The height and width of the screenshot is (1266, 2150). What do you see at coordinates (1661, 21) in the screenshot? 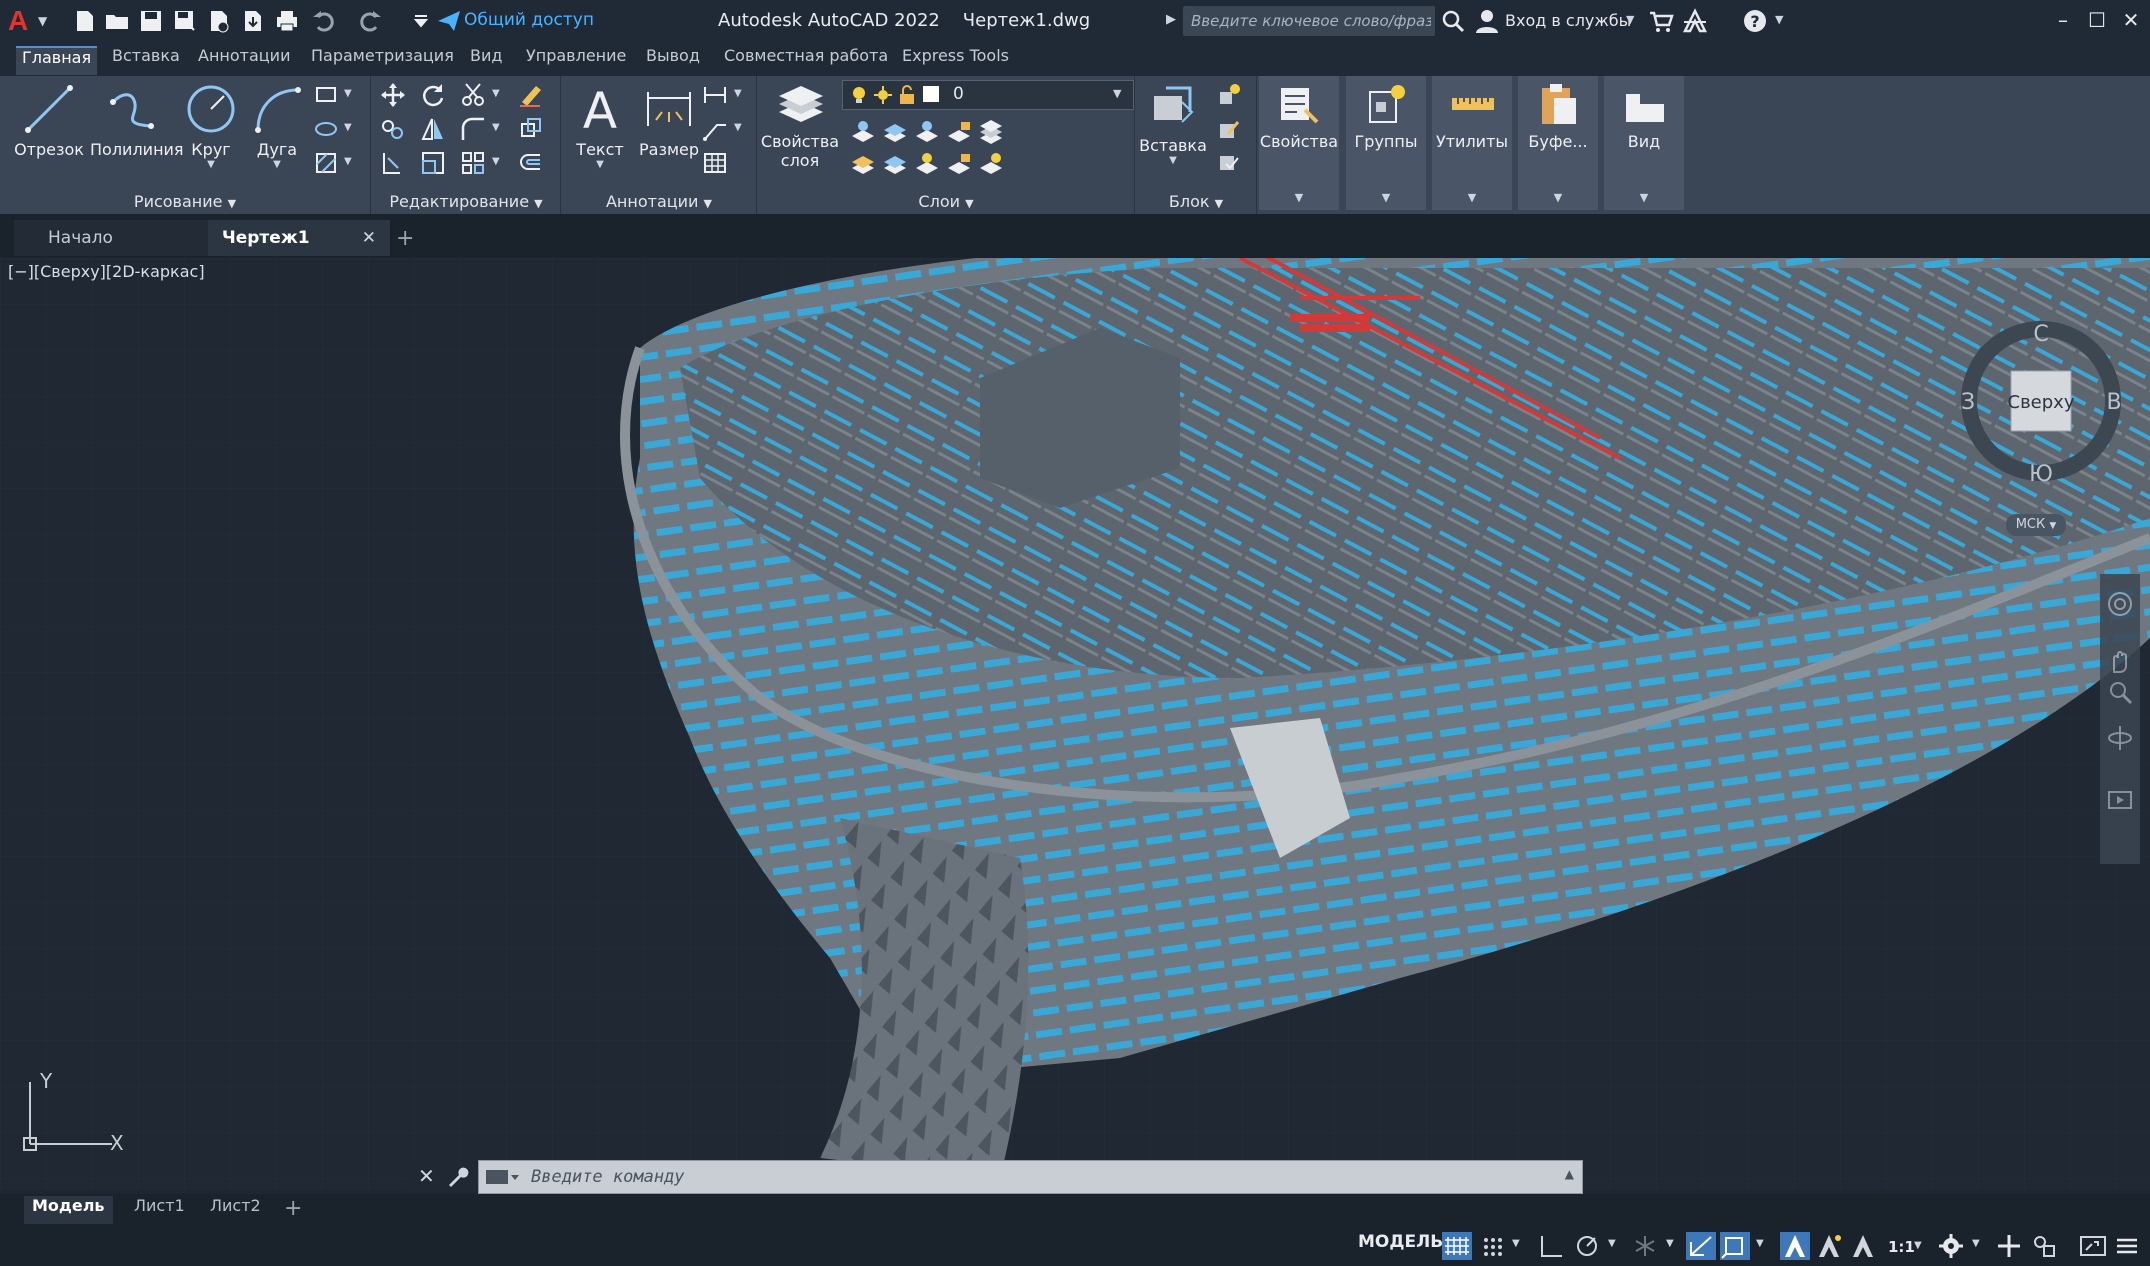
I see `cart-icon` at bounding box center [1661, 21].